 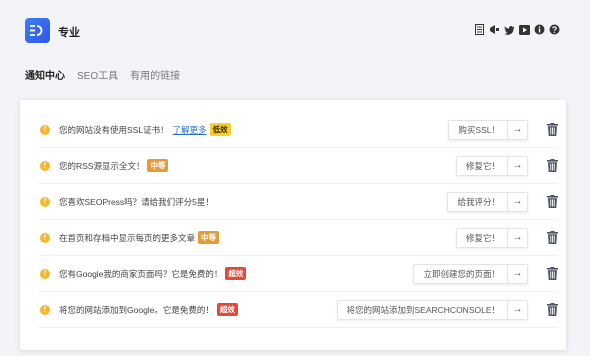 What do you see at coordinates (524, 29) in the screenshot?
I see `youtube-icon` at bounding box center [524, 29].